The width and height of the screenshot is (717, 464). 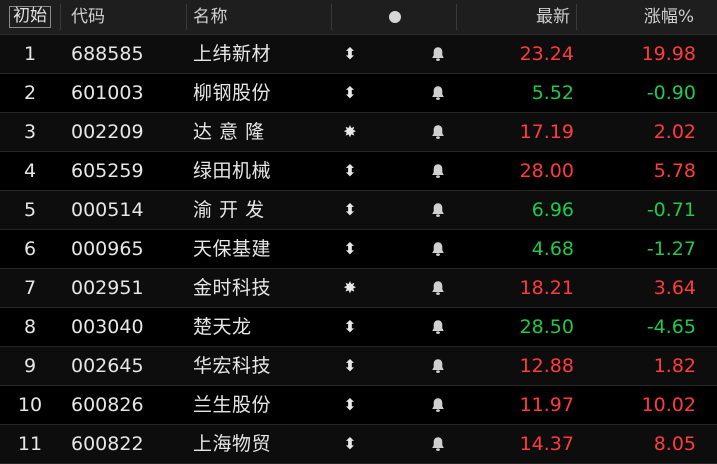 I want to click on stock-name: 渝 开 发, so click(x=229, y=209).